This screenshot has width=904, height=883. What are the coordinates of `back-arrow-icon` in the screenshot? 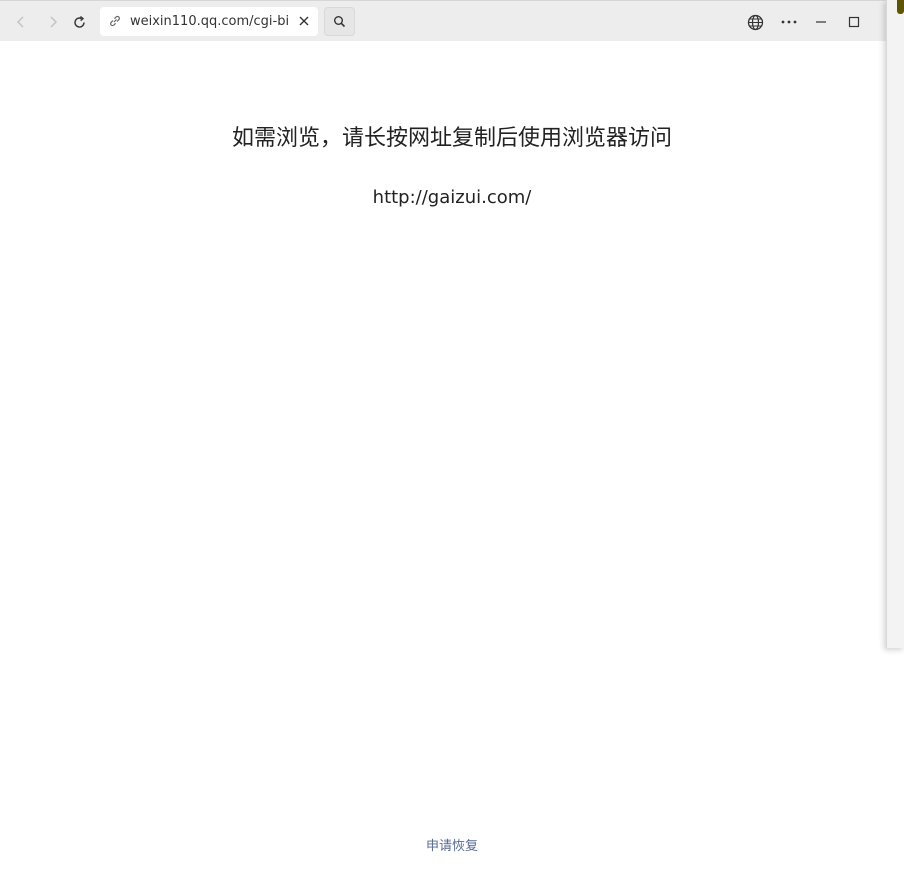 It's located at (20, 22).